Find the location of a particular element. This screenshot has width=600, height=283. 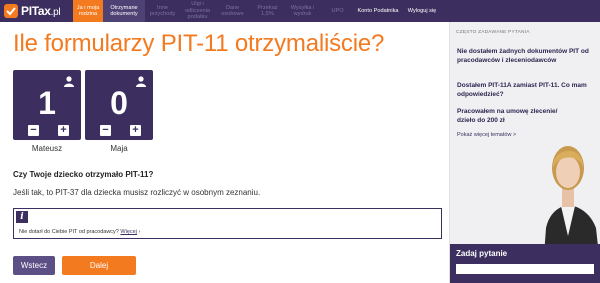

logo-text: PITax.pl is located at coordinates (41, 11).